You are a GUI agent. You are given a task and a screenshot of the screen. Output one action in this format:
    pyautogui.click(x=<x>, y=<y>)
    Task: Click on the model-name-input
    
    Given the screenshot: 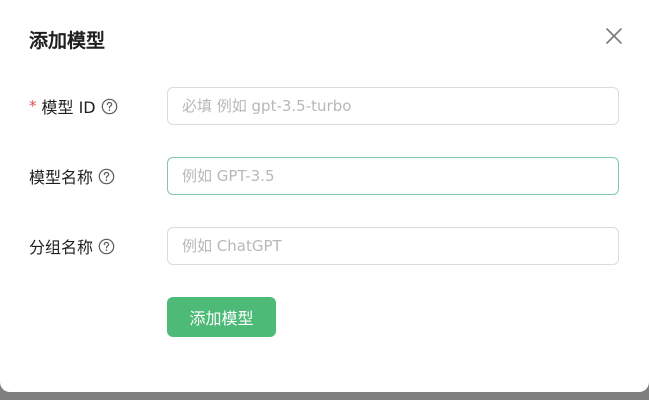 What is the action you would take?
    pyautogui.click(x=393, y=176)
    